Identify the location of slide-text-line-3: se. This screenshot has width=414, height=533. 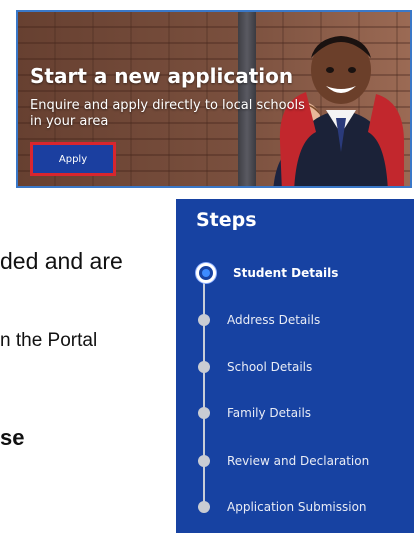
(12, 437).